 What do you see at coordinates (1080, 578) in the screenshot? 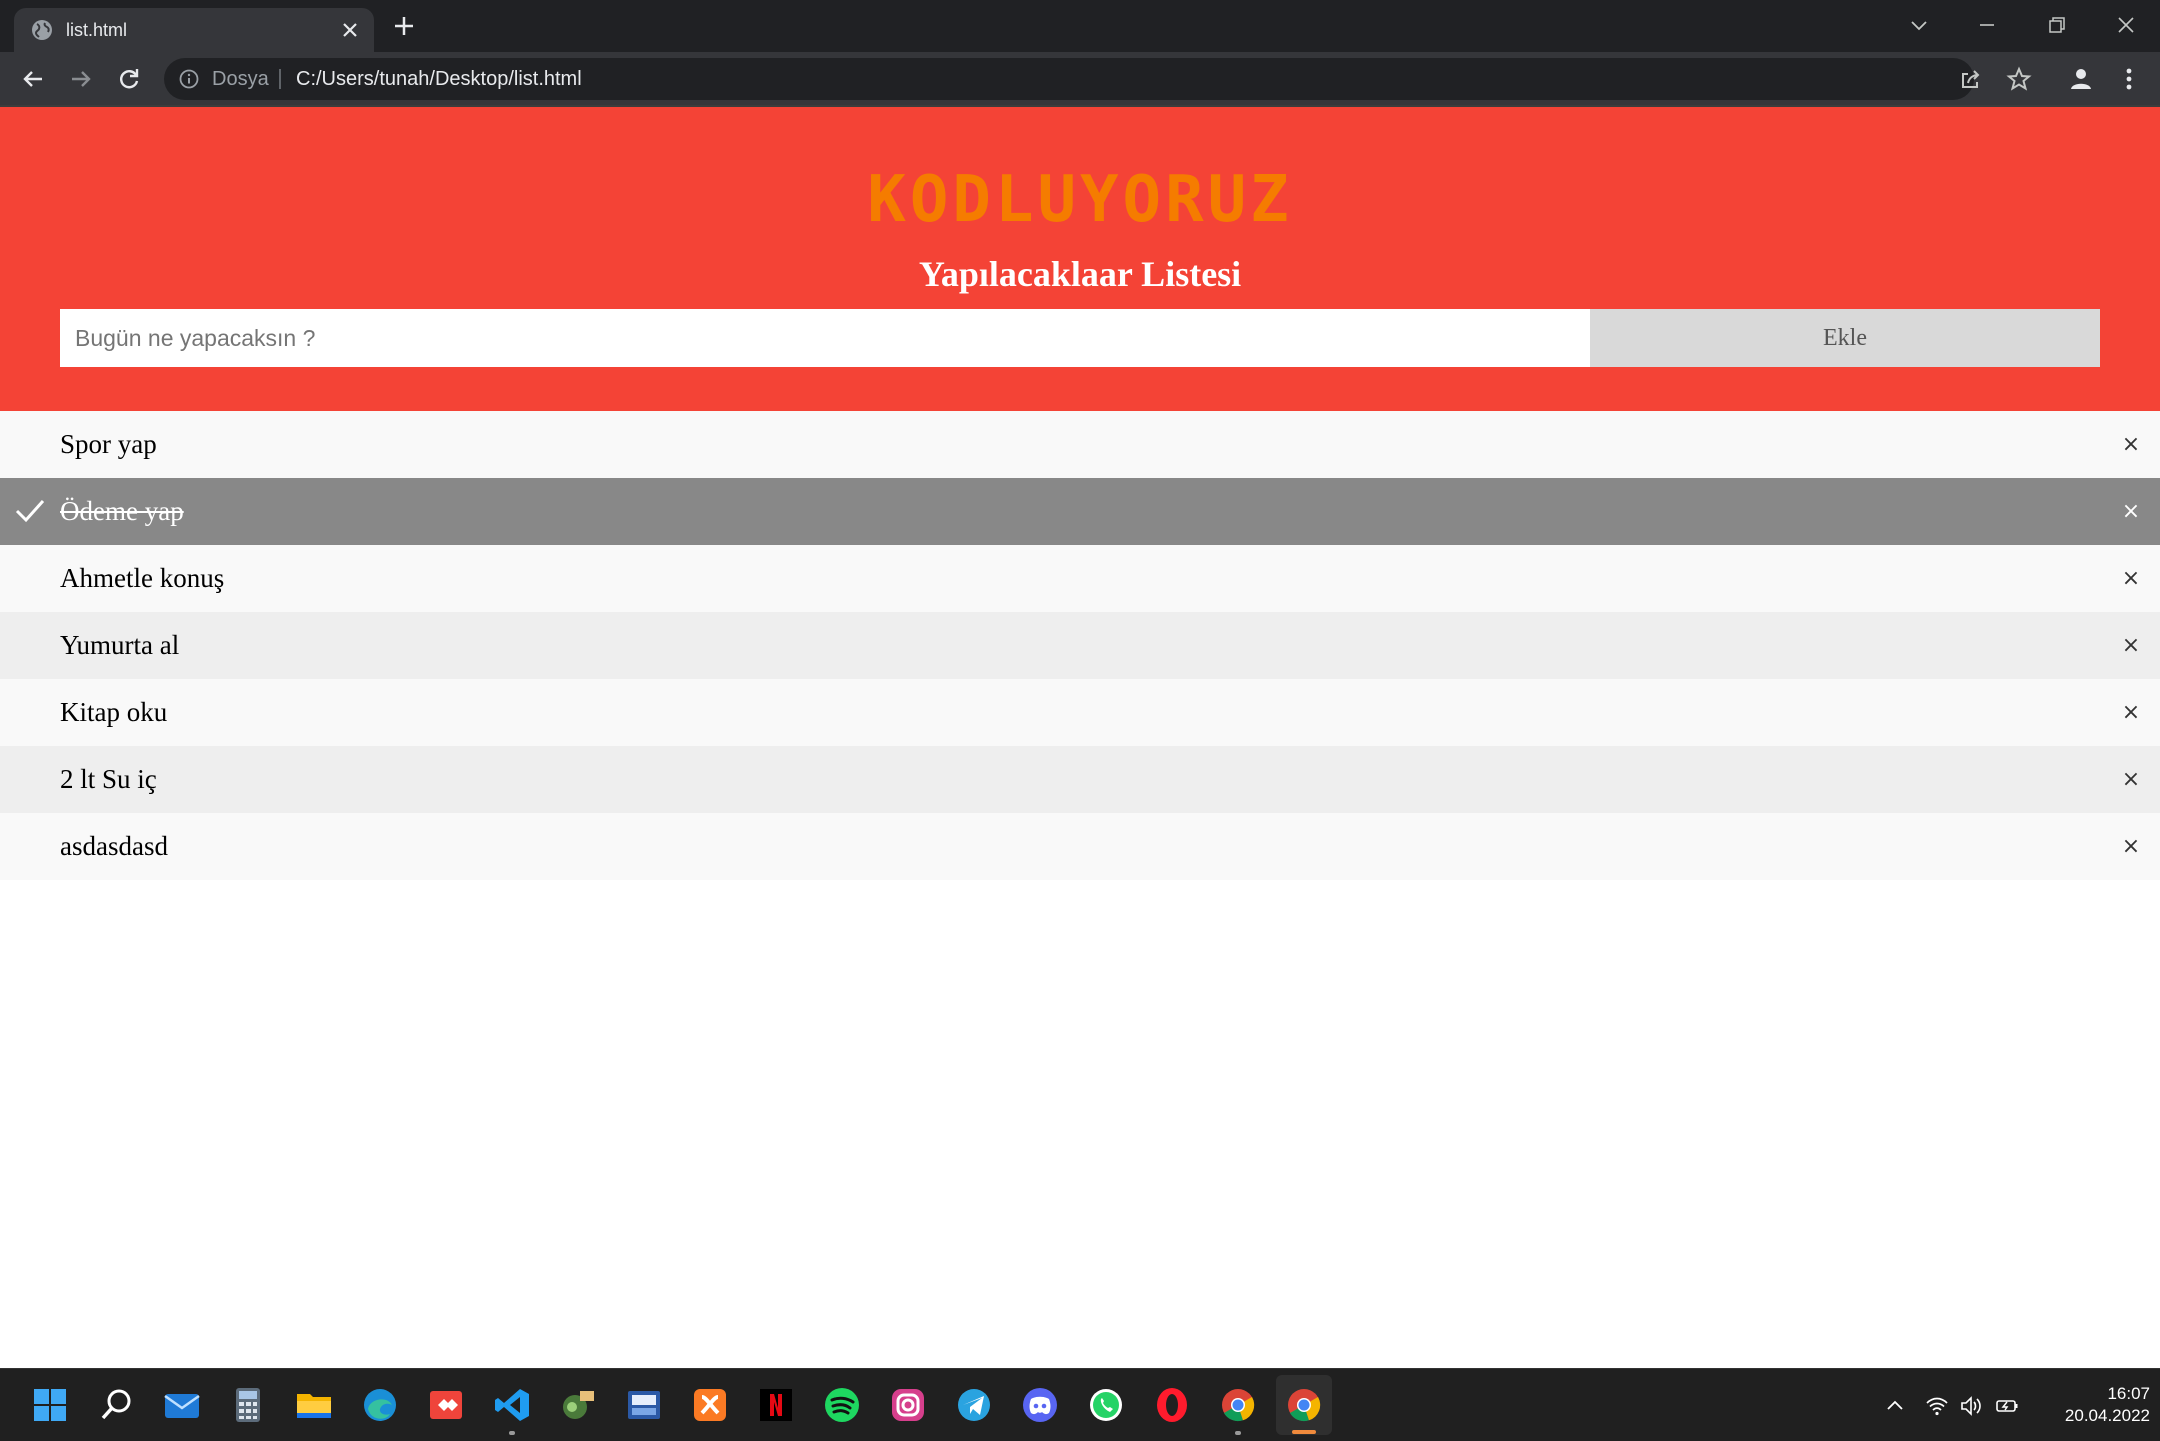
I see `list-item: Ahmetle konuş ×` at bounding box center [1080, 578].